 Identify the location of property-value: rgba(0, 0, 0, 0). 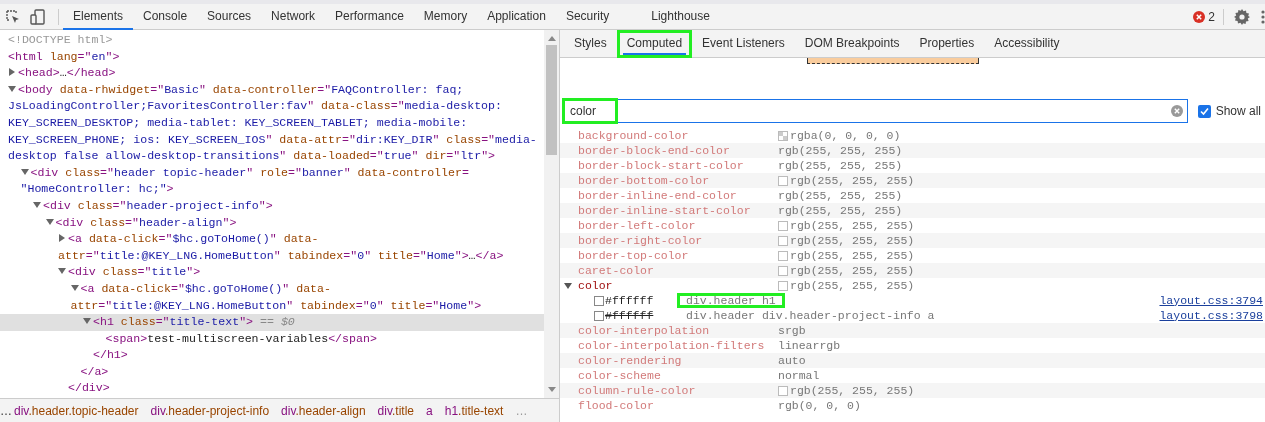
(845, 135).